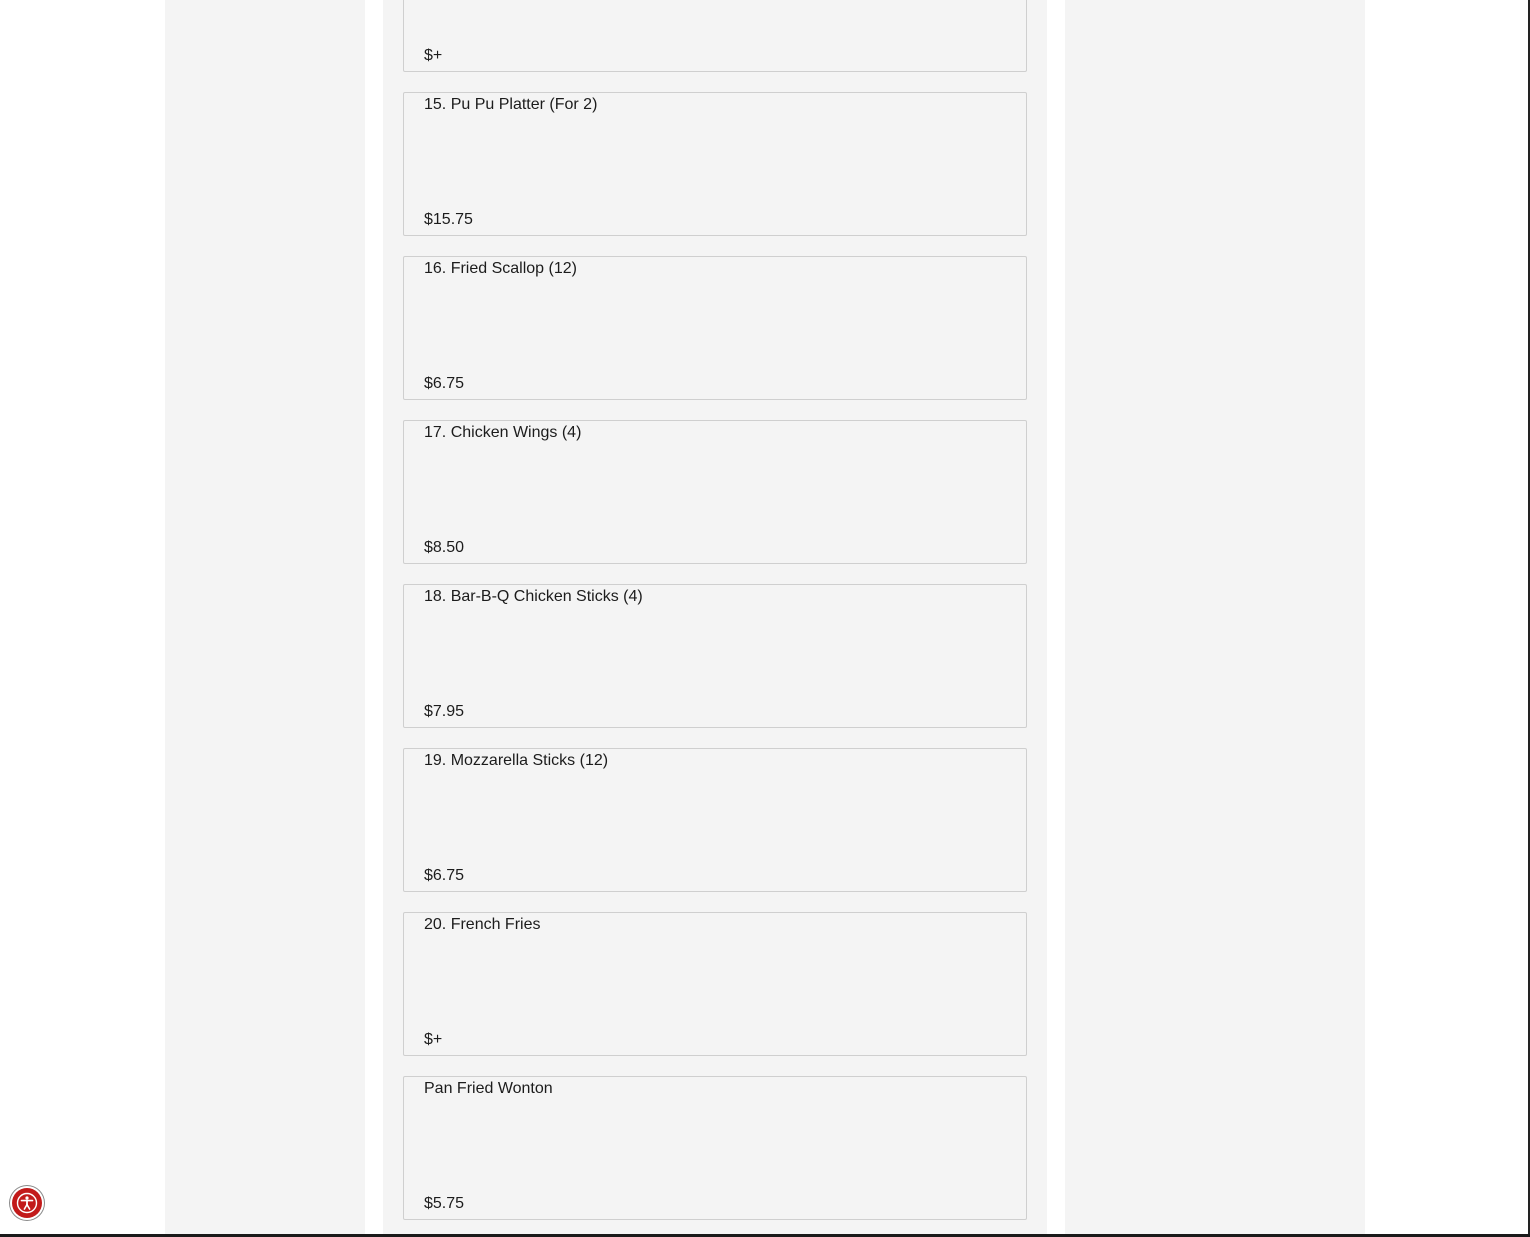 Image resolution: width=1530 pixels, height=1237 pixels. What do you see at coordinates (715, 984) in the screenshot?
I see `menu-item: 20. French Fries $+` at bounding box center [715, 984].